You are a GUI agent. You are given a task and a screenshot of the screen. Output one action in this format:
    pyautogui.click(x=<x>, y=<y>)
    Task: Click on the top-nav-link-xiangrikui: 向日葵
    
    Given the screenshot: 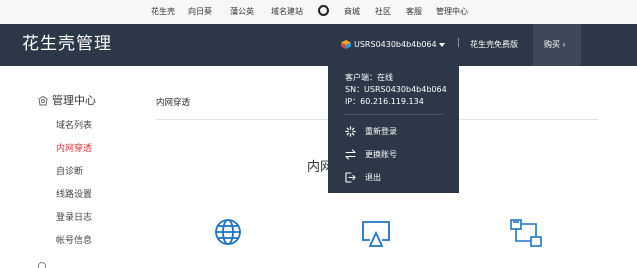 What is the action you would take?
    pyautogui.click(x=200, y=11)
    